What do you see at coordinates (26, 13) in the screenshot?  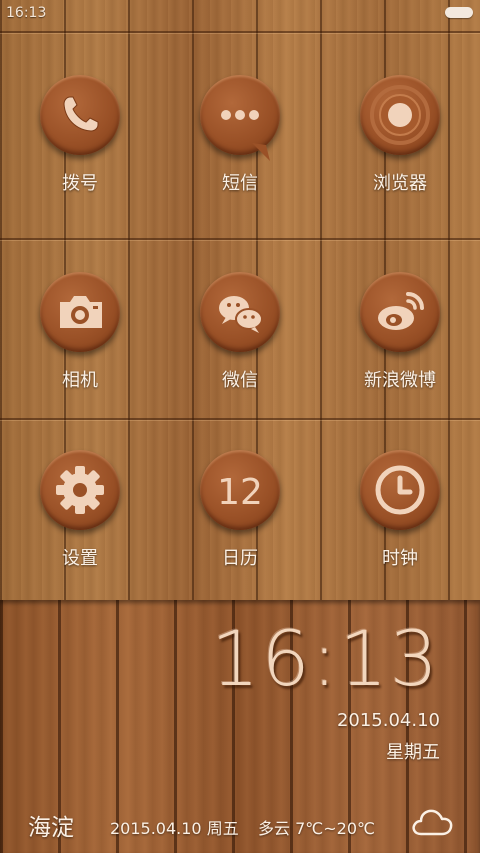 I see `status-time: 16:13` at bounding box center [26, 13].